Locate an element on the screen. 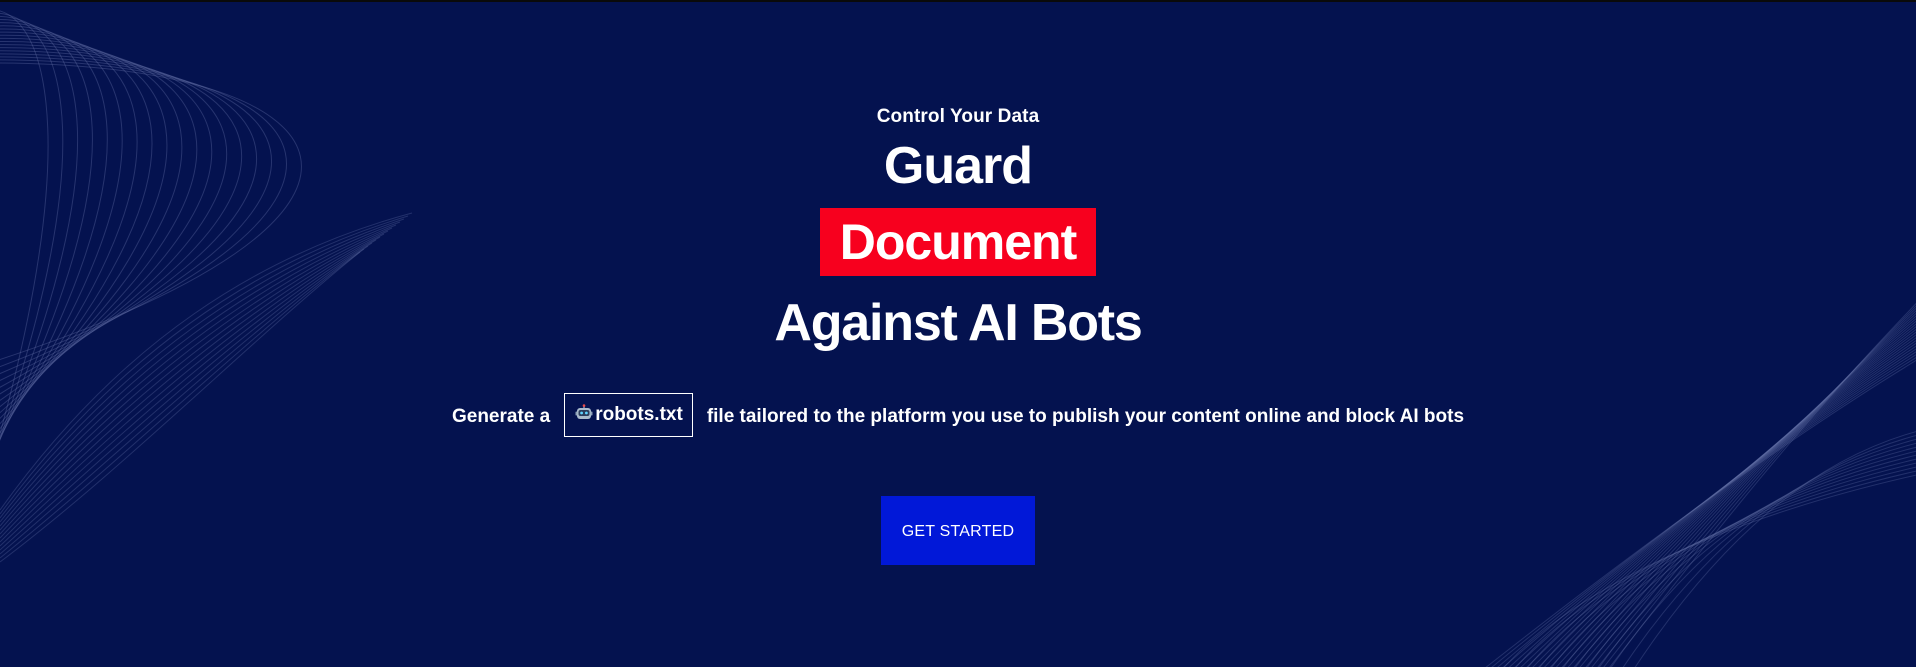  hero-highlight-row: Document is located at coordinates (958, 242).